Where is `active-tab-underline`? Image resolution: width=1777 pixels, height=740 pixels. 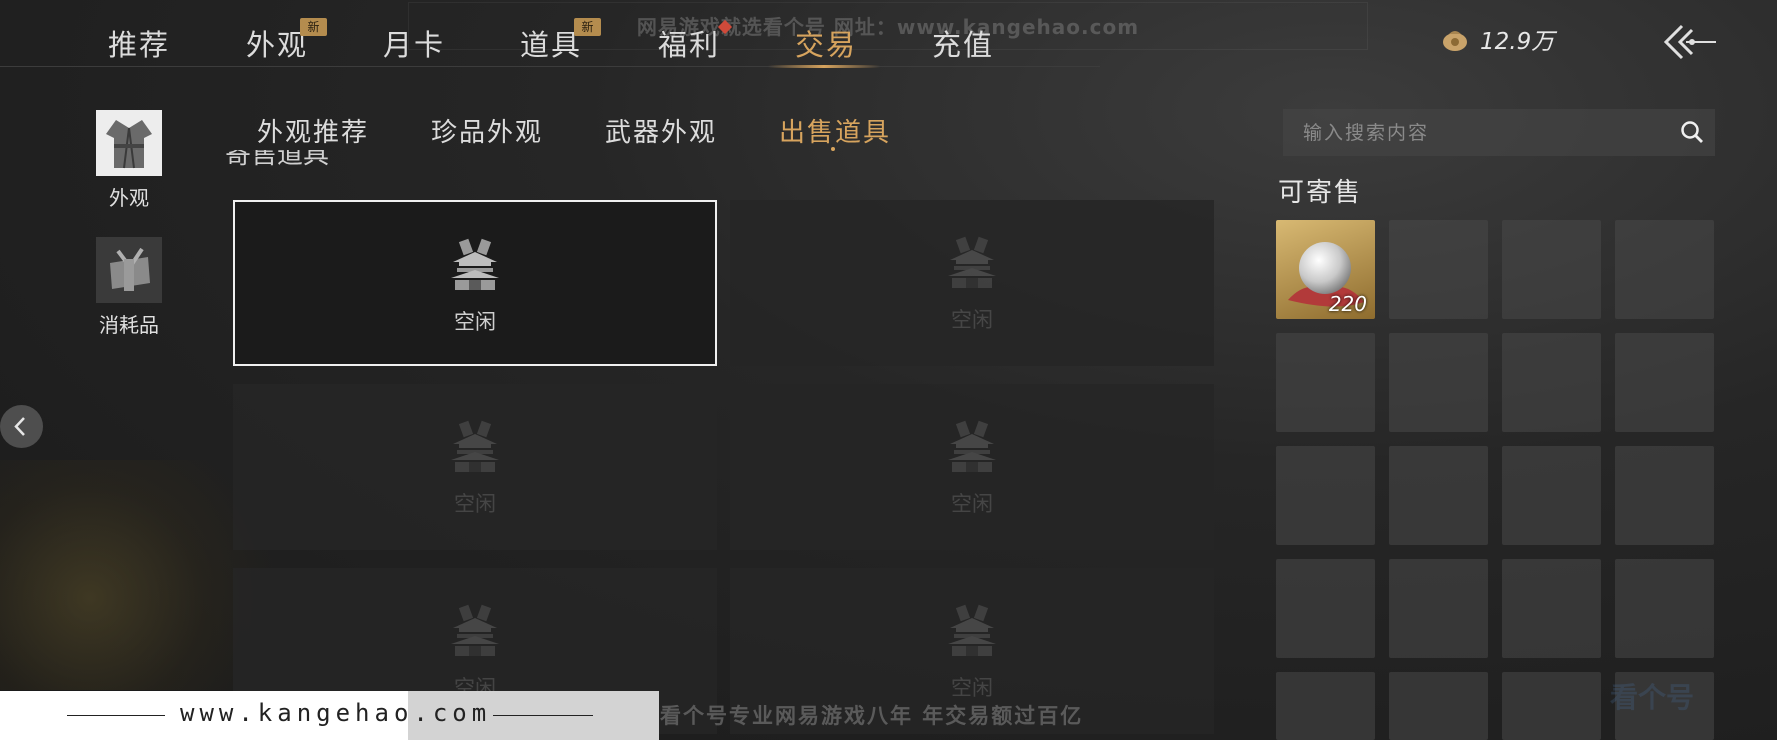
active-tab-underline is located at coordinates (824, 66).